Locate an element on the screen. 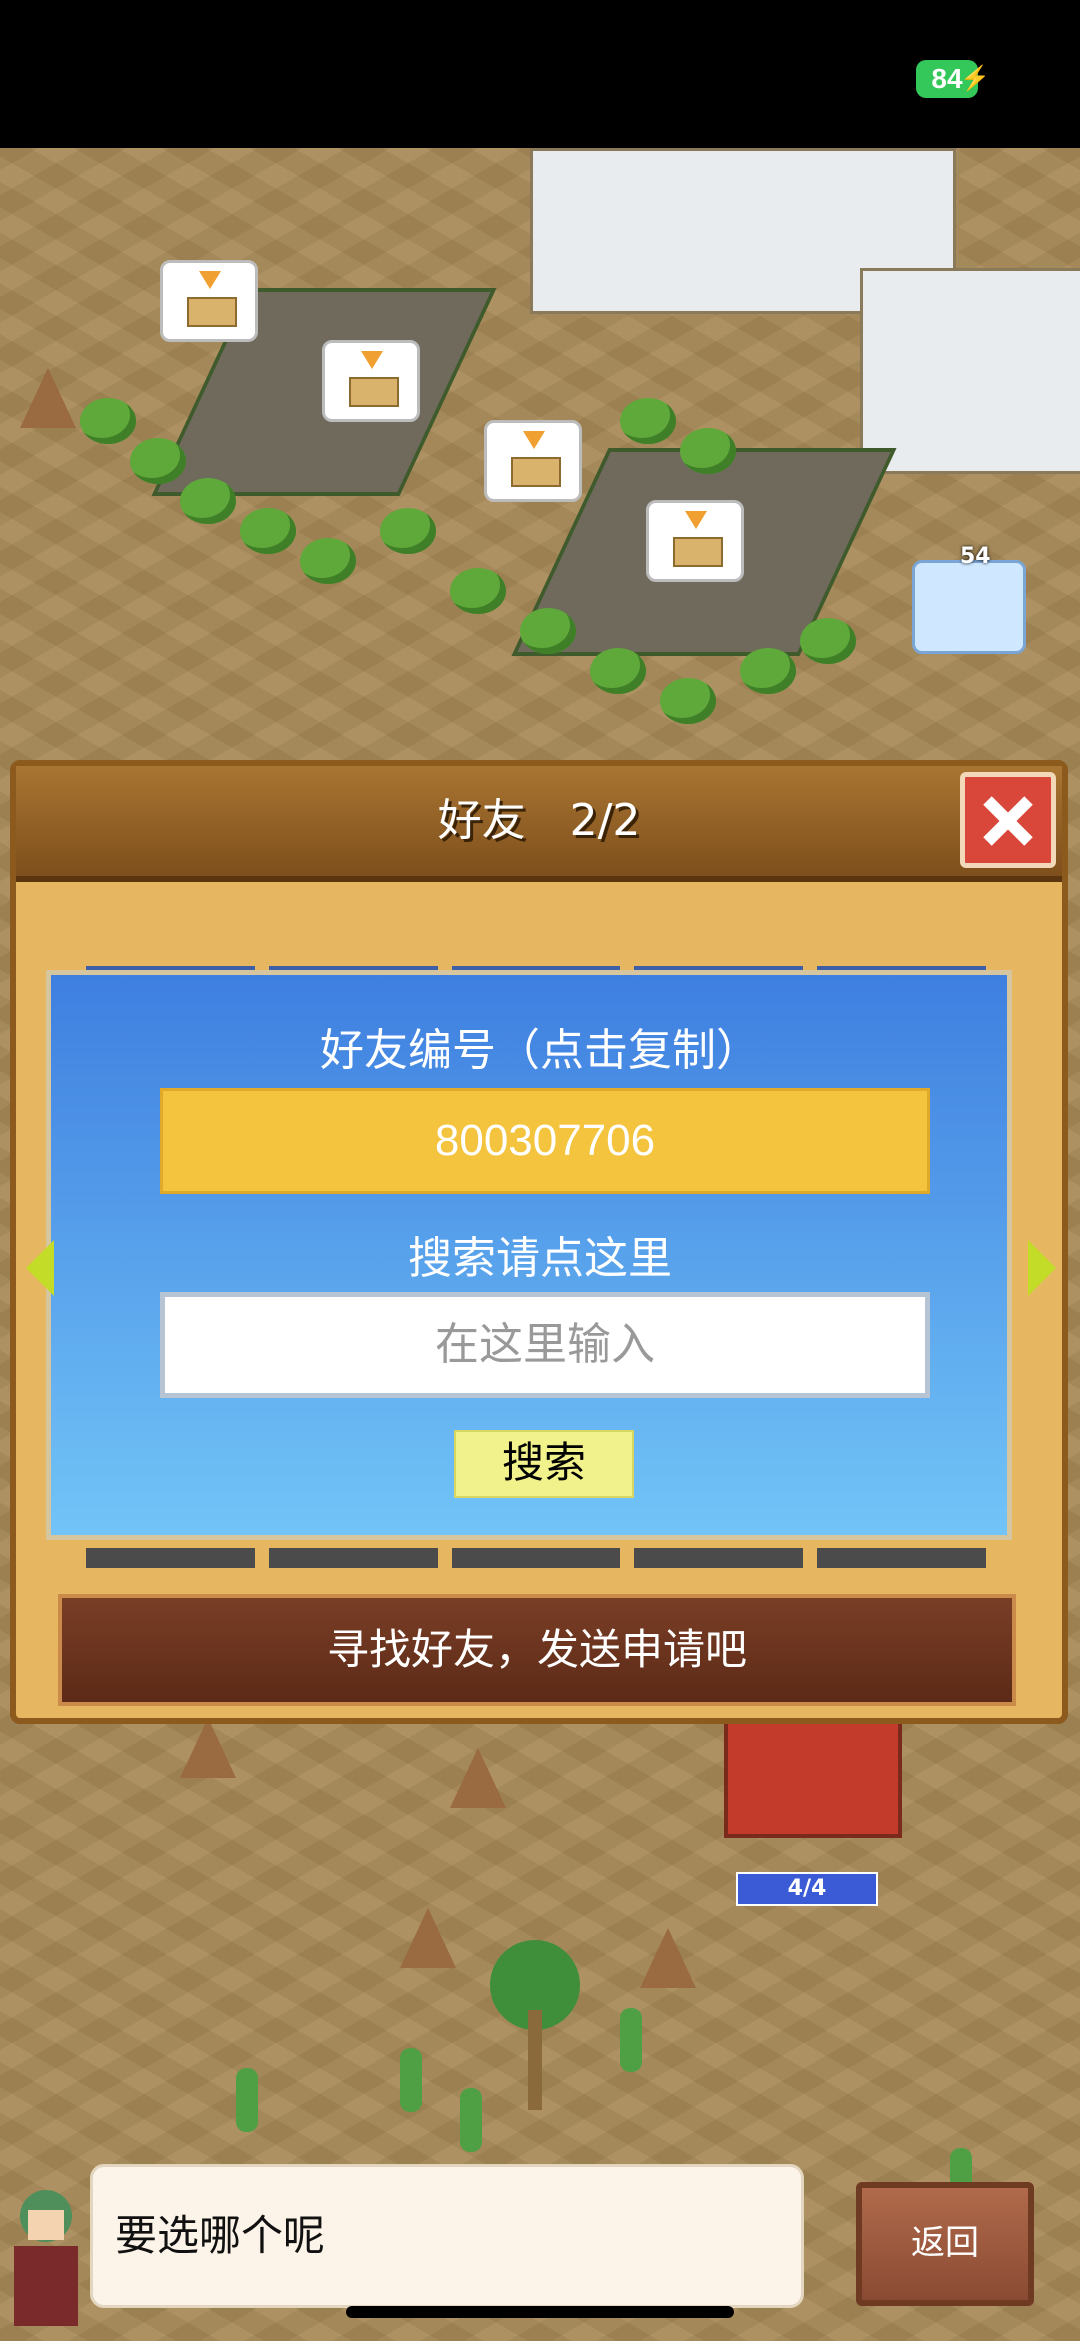 The width and height of the screenshot is (1080, 2341). avatar is located at coordinates (44, 2260).